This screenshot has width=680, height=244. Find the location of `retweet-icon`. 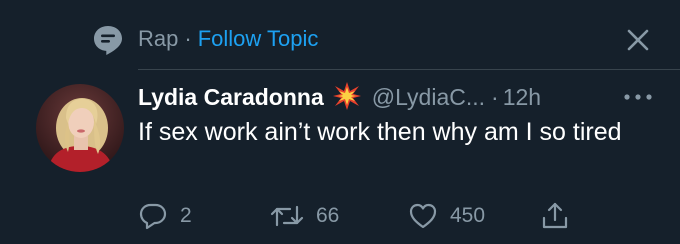

retweet-icon is located at coordinates (287, 216).